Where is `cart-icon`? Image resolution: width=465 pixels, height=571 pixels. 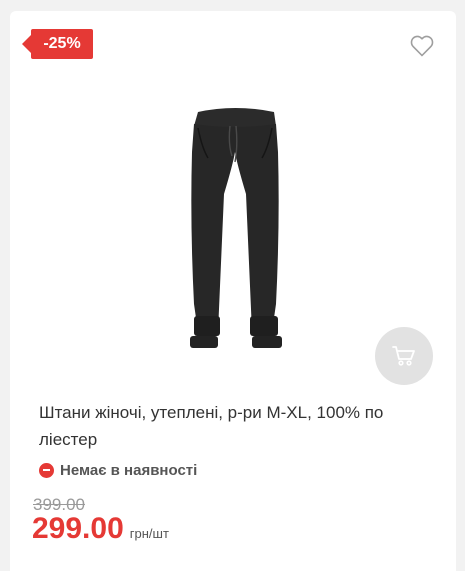
cart-icon is located at coordinates (403, 356).